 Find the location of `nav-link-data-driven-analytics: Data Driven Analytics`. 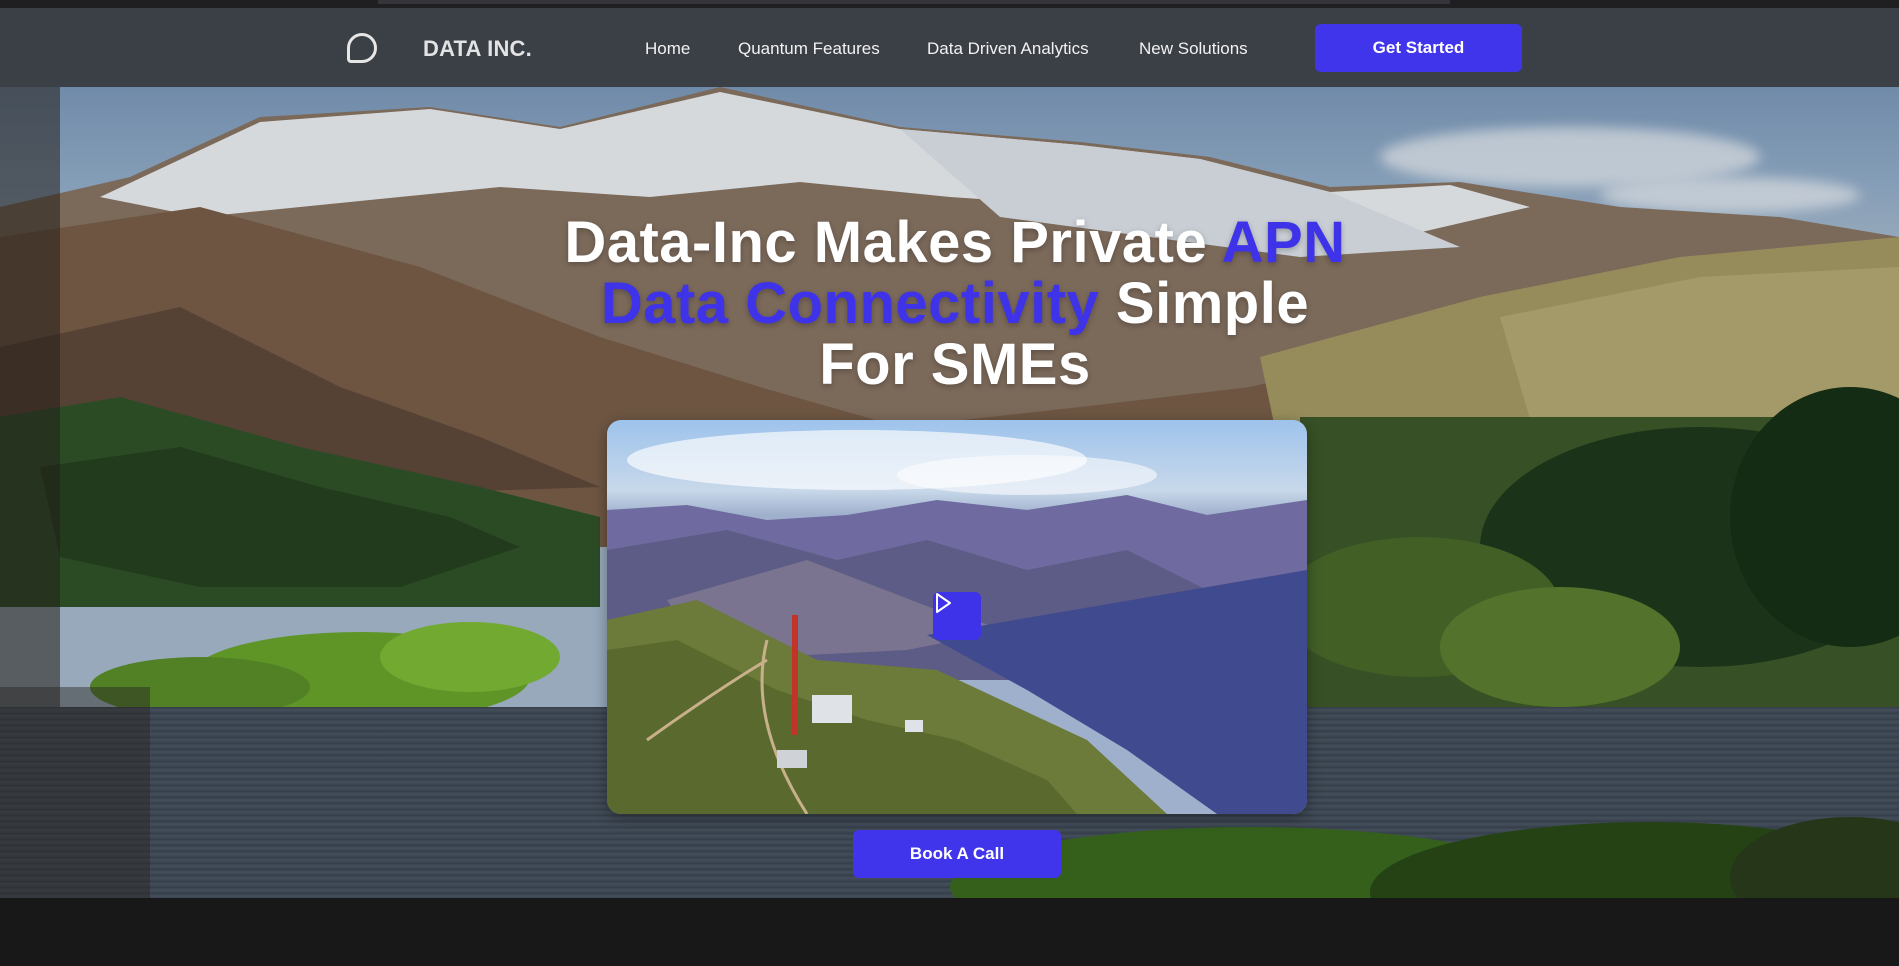

nav-link-data-driven-analytics: Data Driven Analytics is located at coordinates (1008, 49).